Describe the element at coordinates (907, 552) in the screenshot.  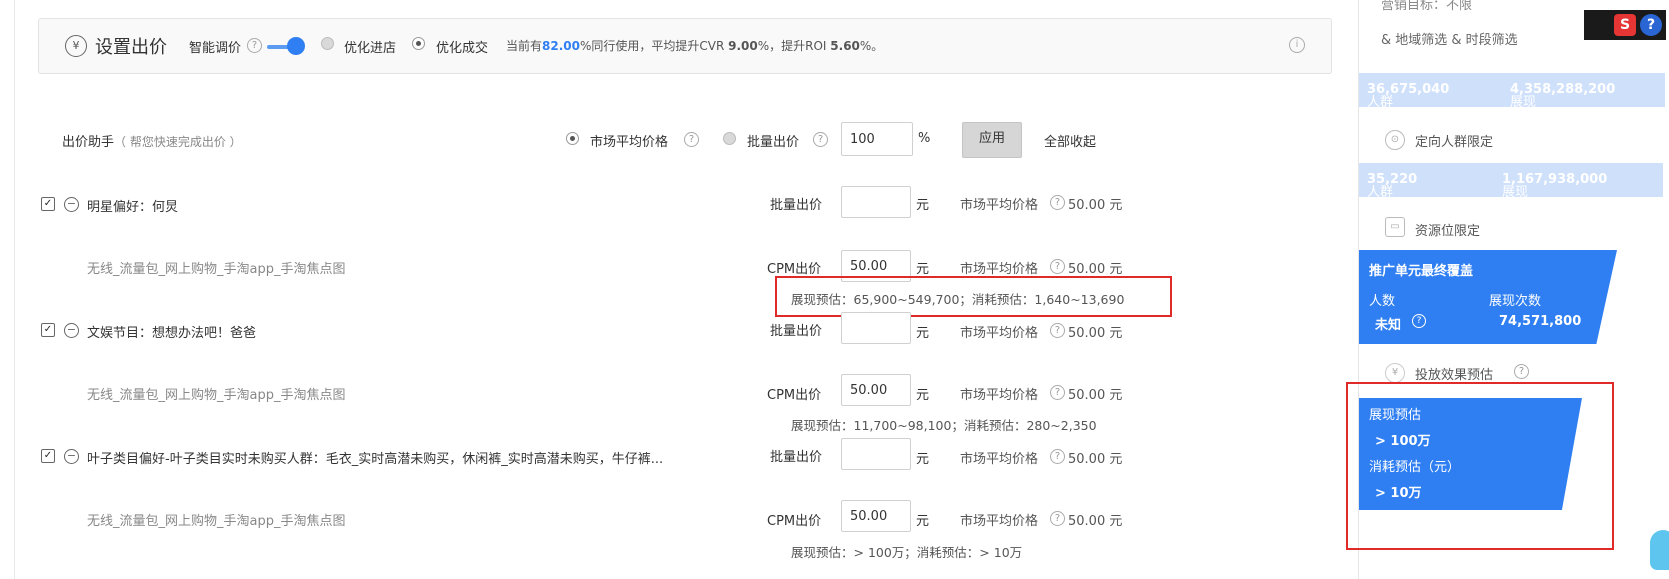
I see `estimate-text: 展现预估：> 100万；消耗预估：> 10万` at that location.